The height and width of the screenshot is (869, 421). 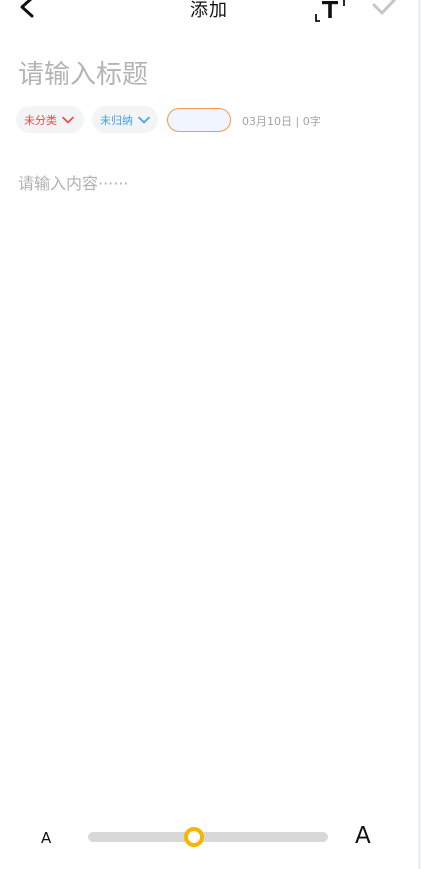 I want to click on confirm-button, so click(x=386, y=11).